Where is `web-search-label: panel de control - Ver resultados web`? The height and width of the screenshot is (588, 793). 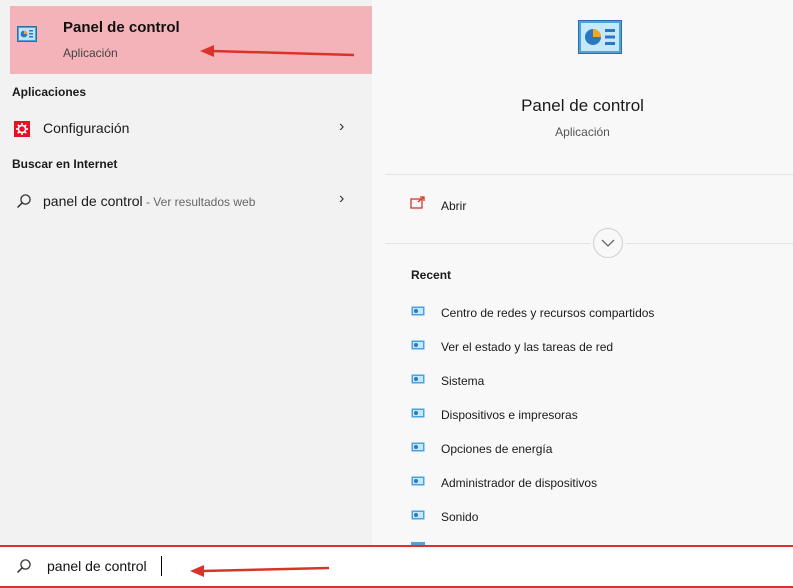 web-search-label: panel de control - Ver resultados web is located at coordinates (149, 201).